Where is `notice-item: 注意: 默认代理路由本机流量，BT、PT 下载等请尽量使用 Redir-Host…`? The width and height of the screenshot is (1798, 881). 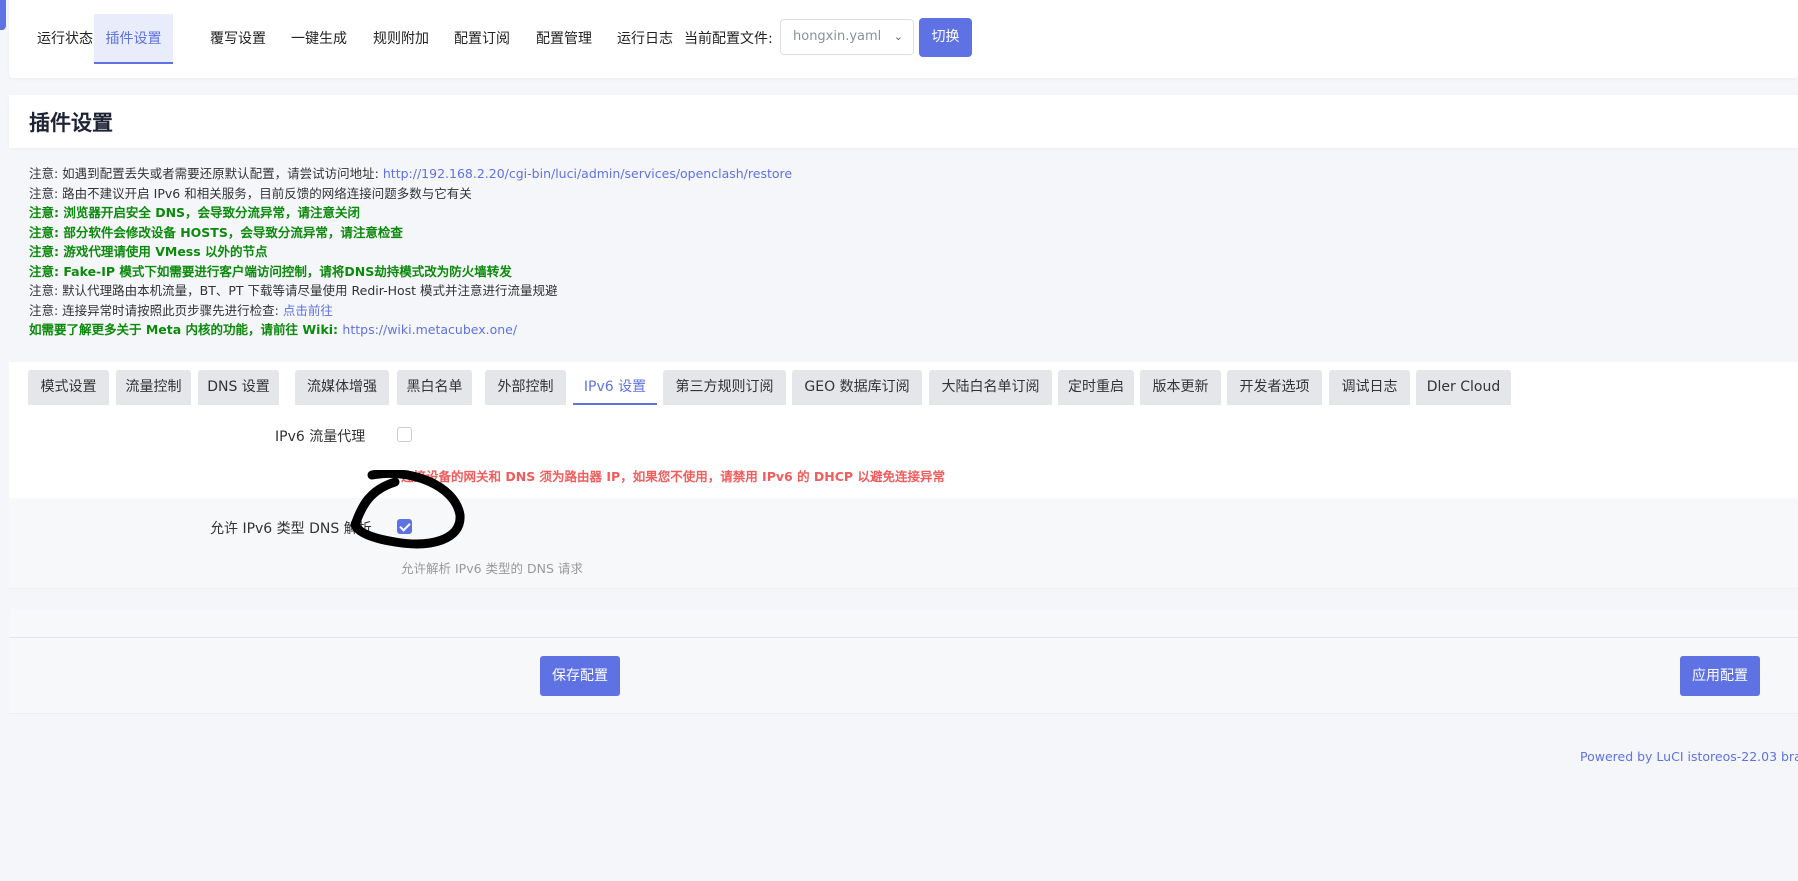
notice-item: 注意: 默认代理路由本机流量，BT、PT 下载等请尽量使用 Redir-Host… is located at coordinates (879, 291).